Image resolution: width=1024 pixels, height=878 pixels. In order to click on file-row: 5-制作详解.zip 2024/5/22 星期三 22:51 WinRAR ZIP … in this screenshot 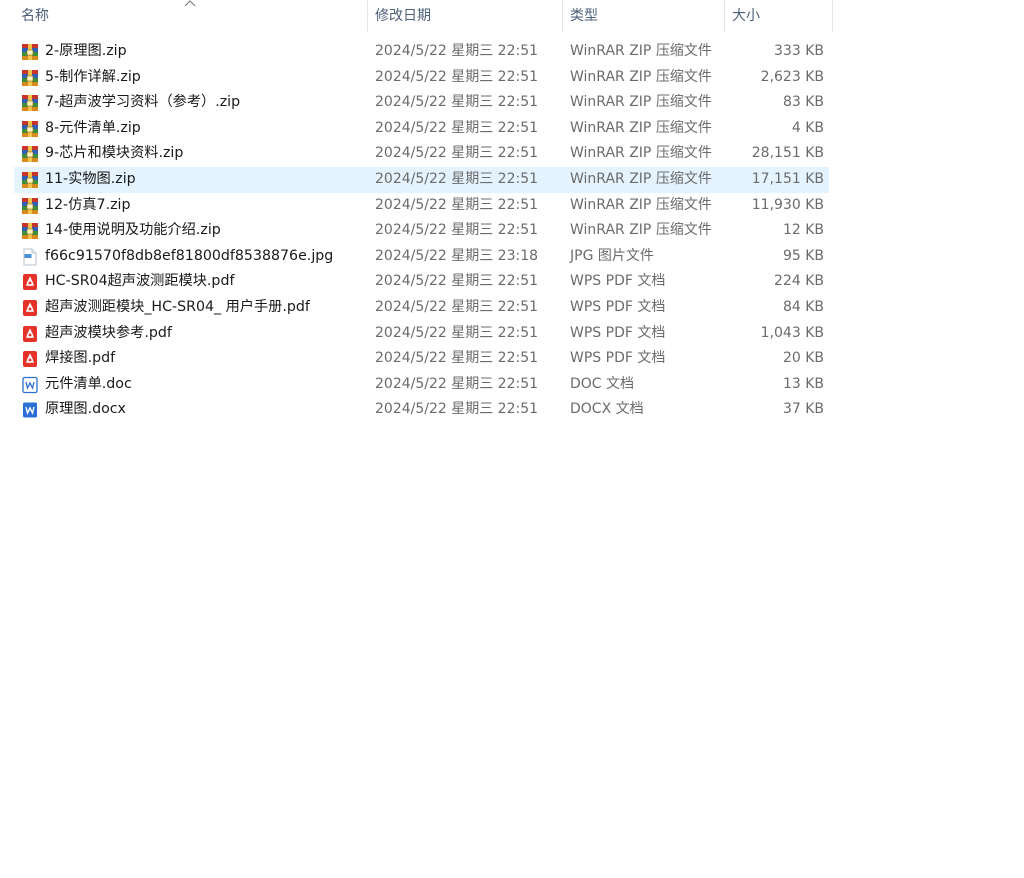, I will do `click(421, 78)`.